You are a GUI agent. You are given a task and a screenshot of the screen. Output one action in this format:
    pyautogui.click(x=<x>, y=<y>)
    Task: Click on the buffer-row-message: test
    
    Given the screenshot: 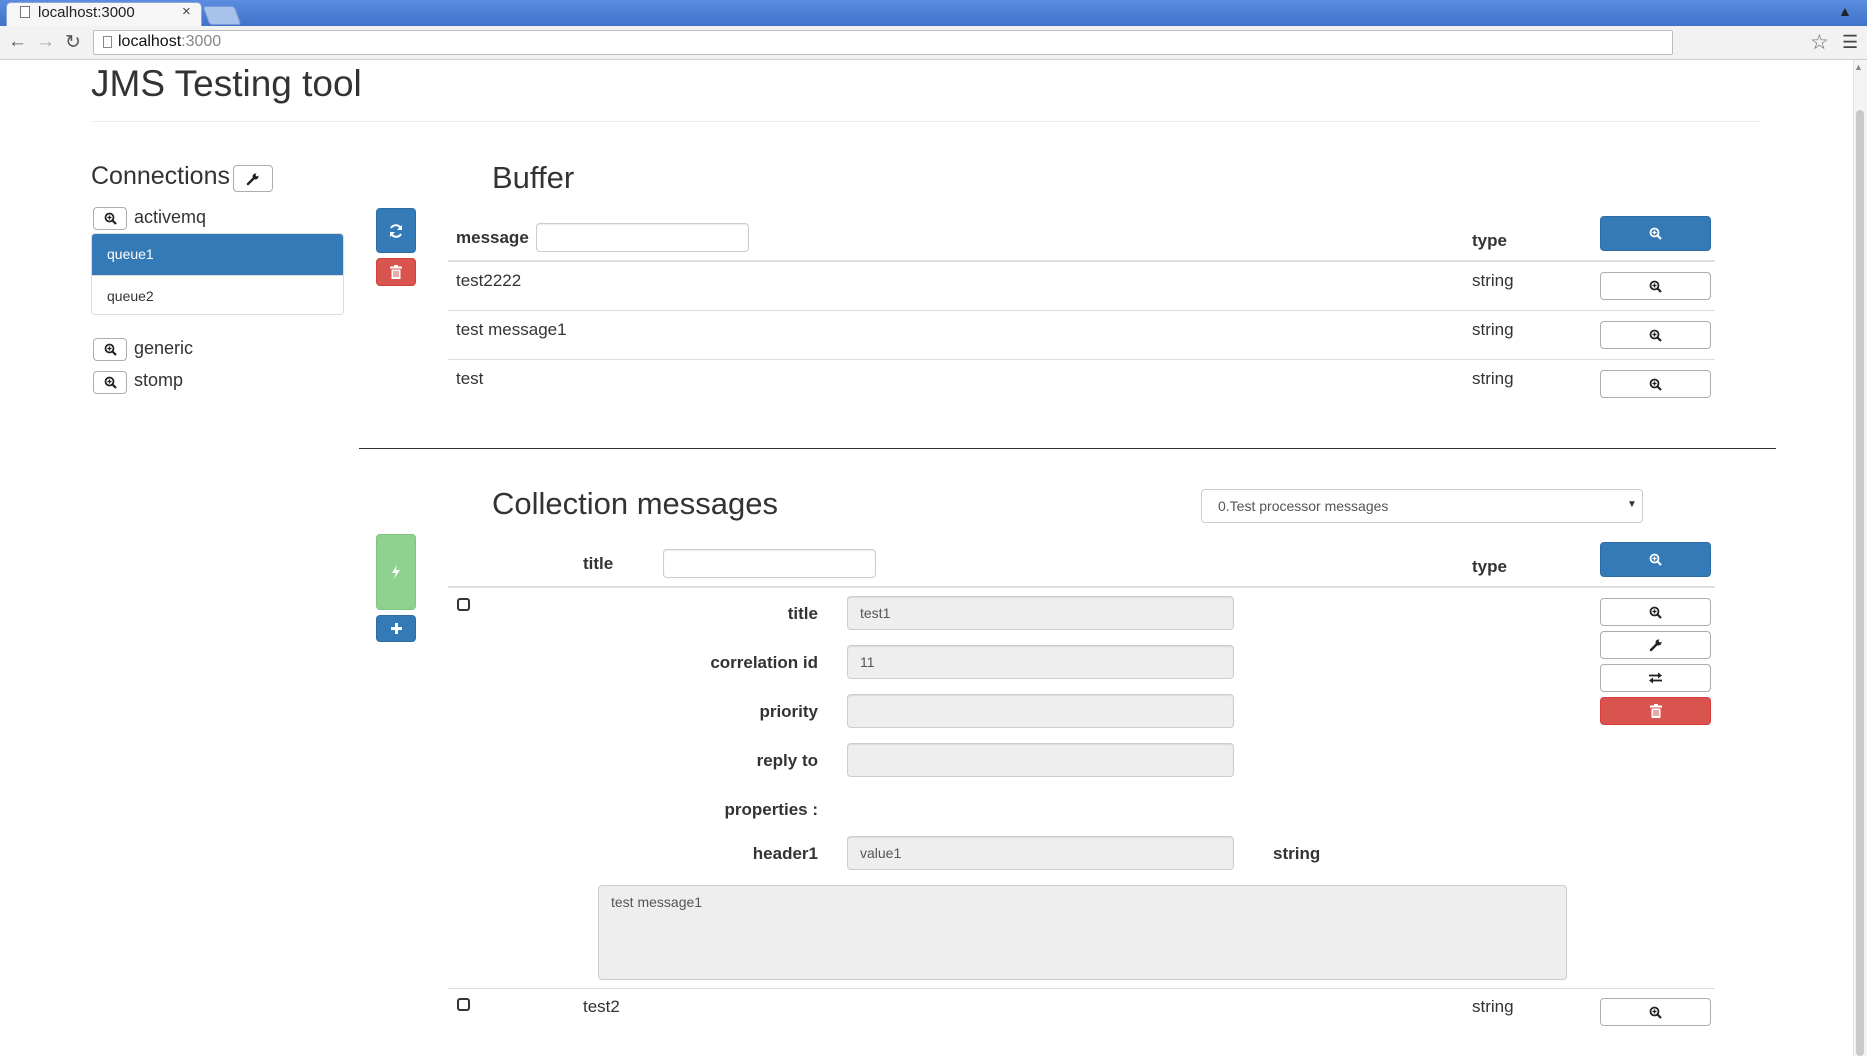 What is the action you would take?
    pyautogui.click(x=470, y=378)
    